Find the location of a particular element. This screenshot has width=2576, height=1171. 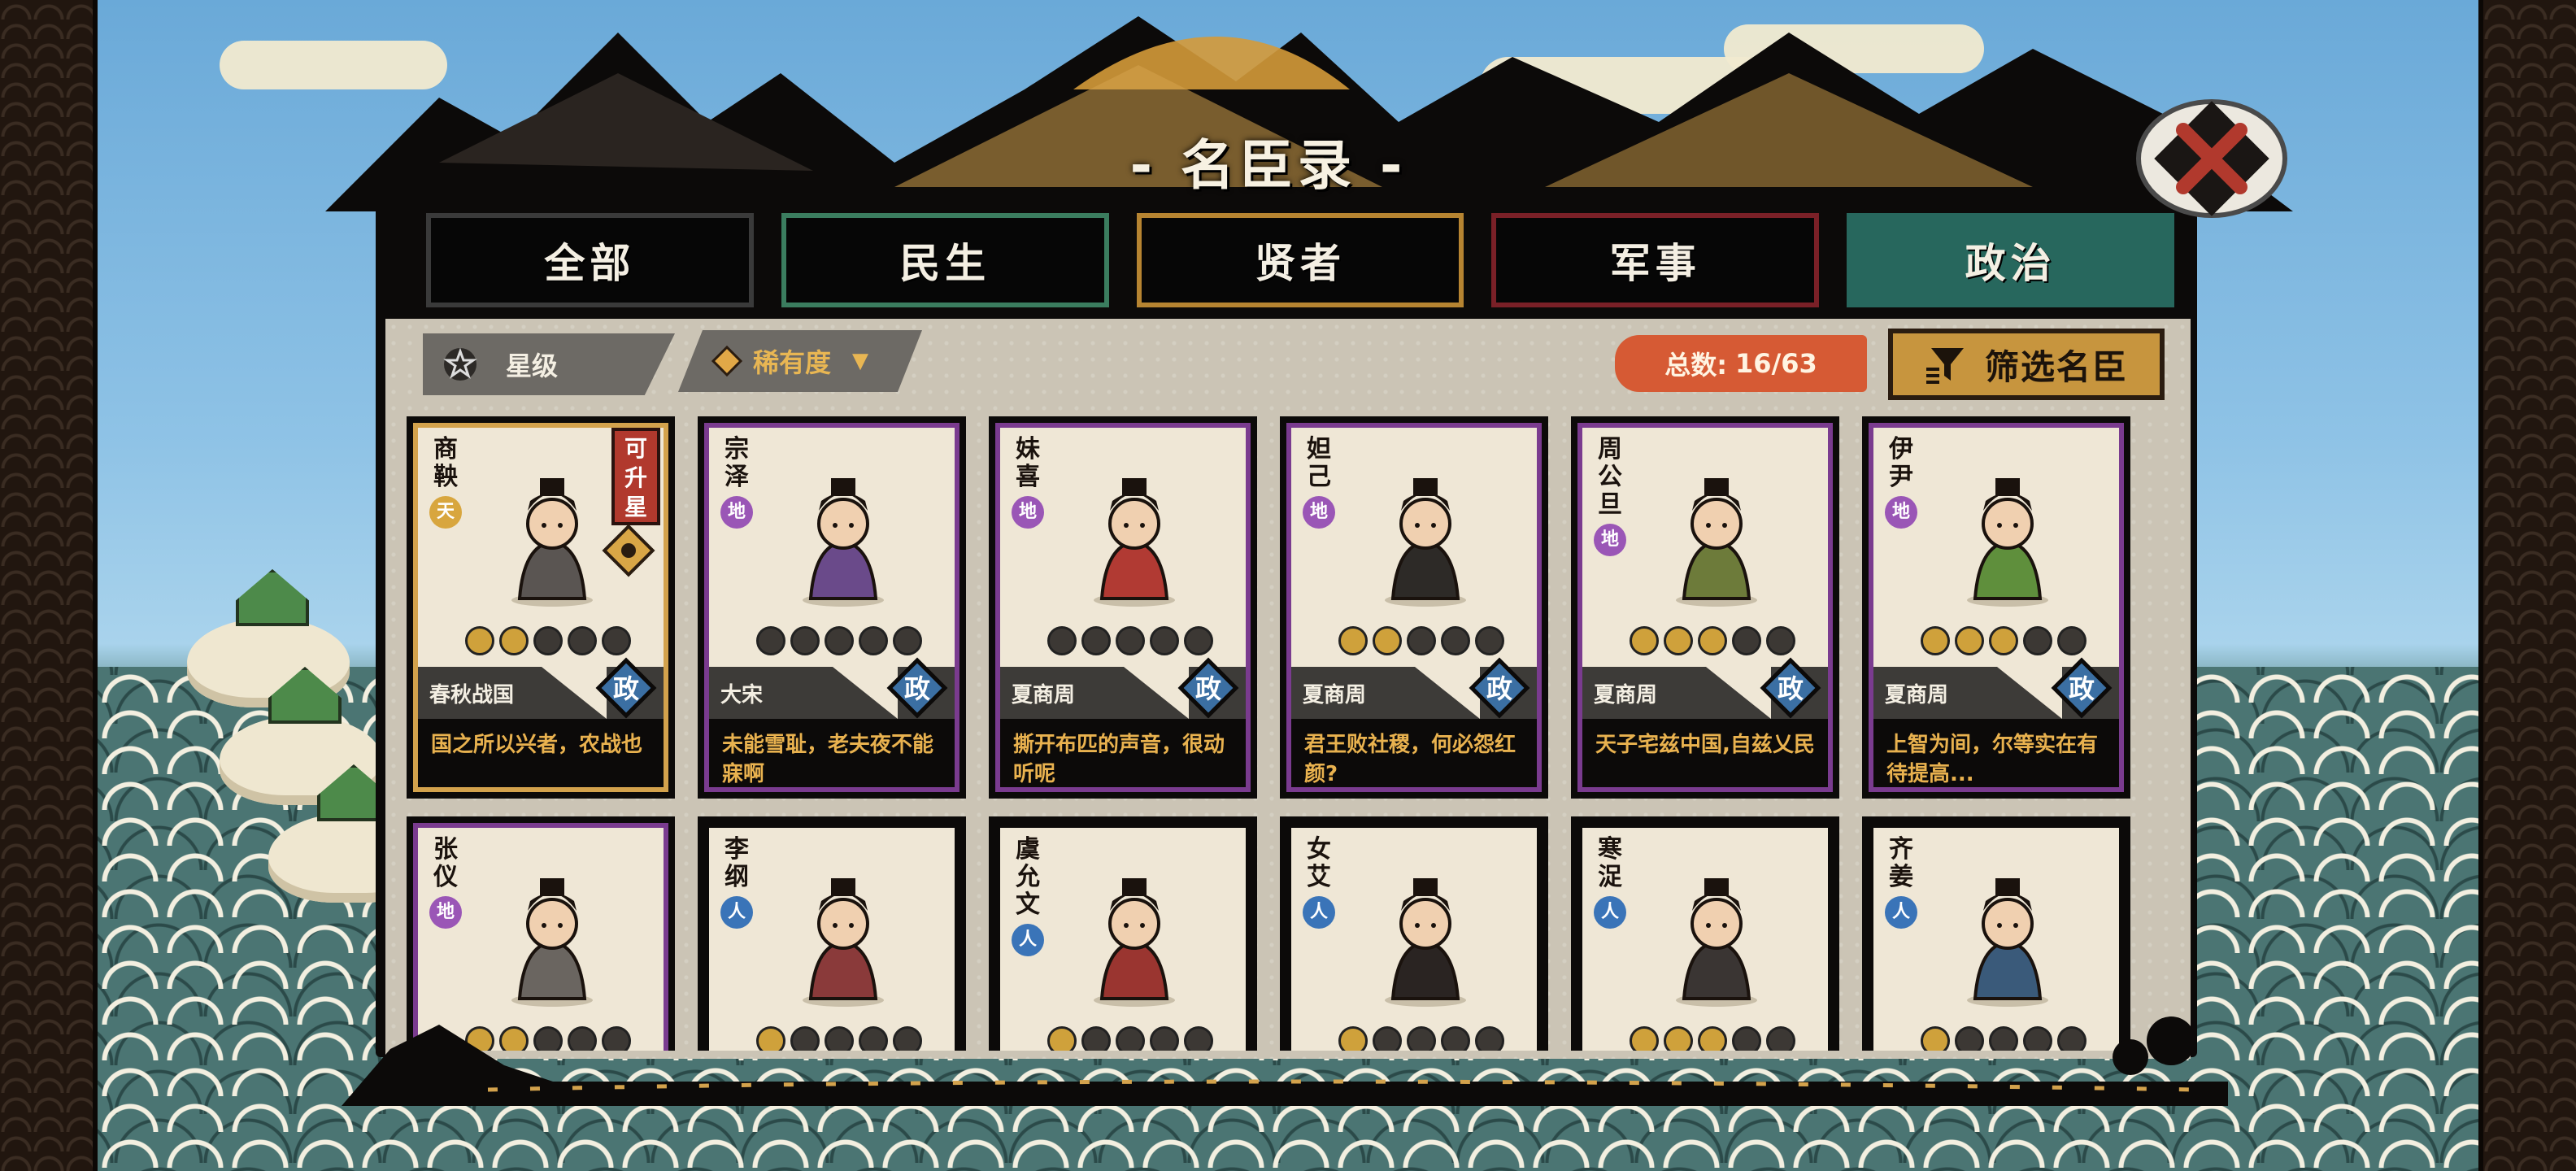

right-wave-border is located at coordinates (2527, 585).